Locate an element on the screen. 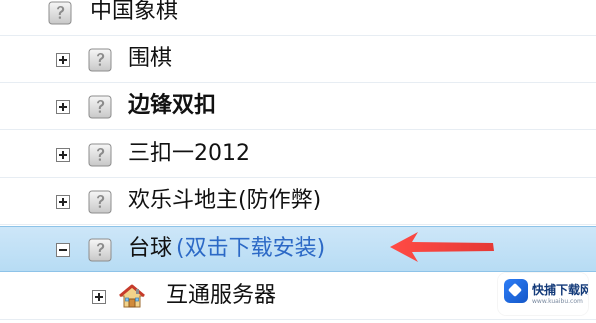  house-icon is located at coordinates (132, 297).